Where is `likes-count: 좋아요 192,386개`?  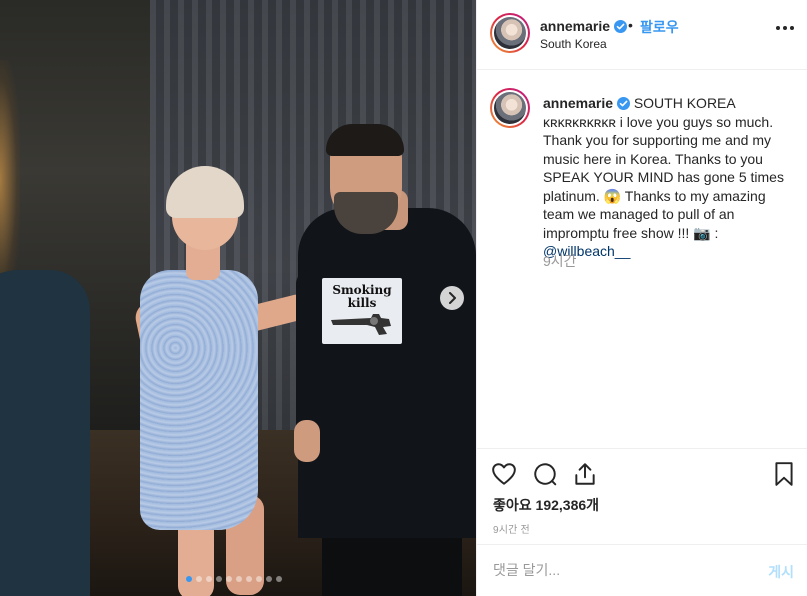 likes-count: 좋아요 192,386개 is located at coordinates (546, 505).